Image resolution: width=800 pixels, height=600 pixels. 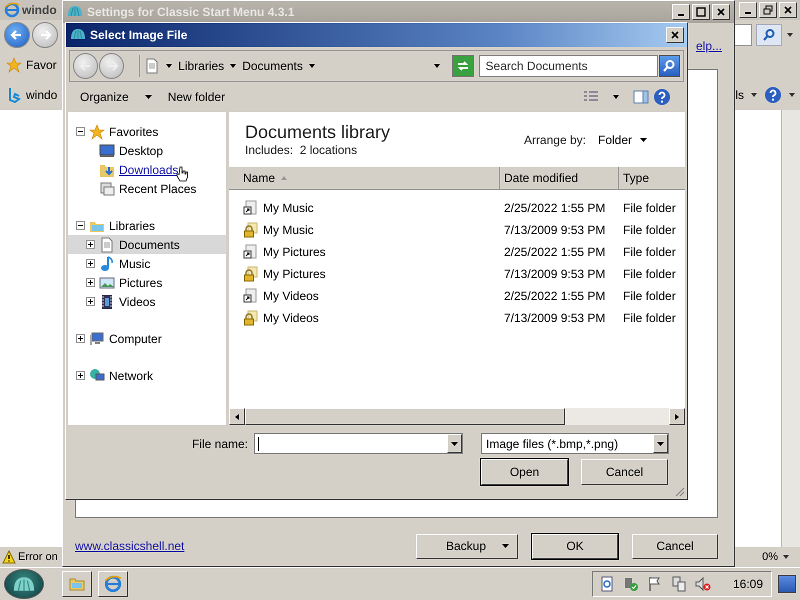 What do you see at coordinates (575, 443) in the screenshot?
I see `file-type-dropdown: Image files (*.bmp,*.png)` at bounding box center [575, 443].